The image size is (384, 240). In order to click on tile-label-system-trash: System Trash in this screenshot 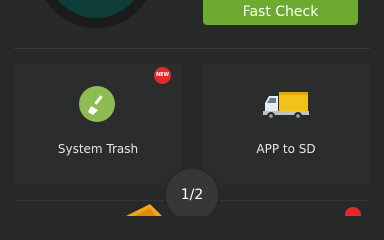, I will do `click(98, 149)`.